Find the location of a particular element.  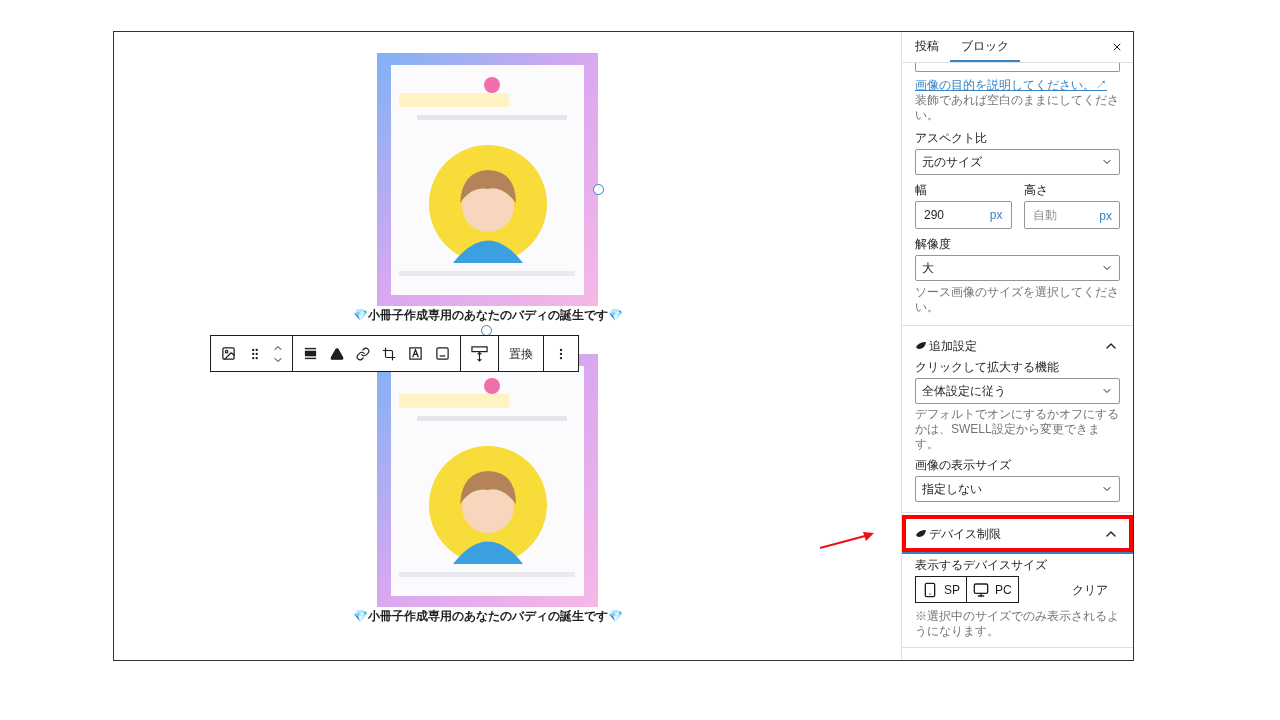

clear-button: クリア is located at coordinates (1096, 589).